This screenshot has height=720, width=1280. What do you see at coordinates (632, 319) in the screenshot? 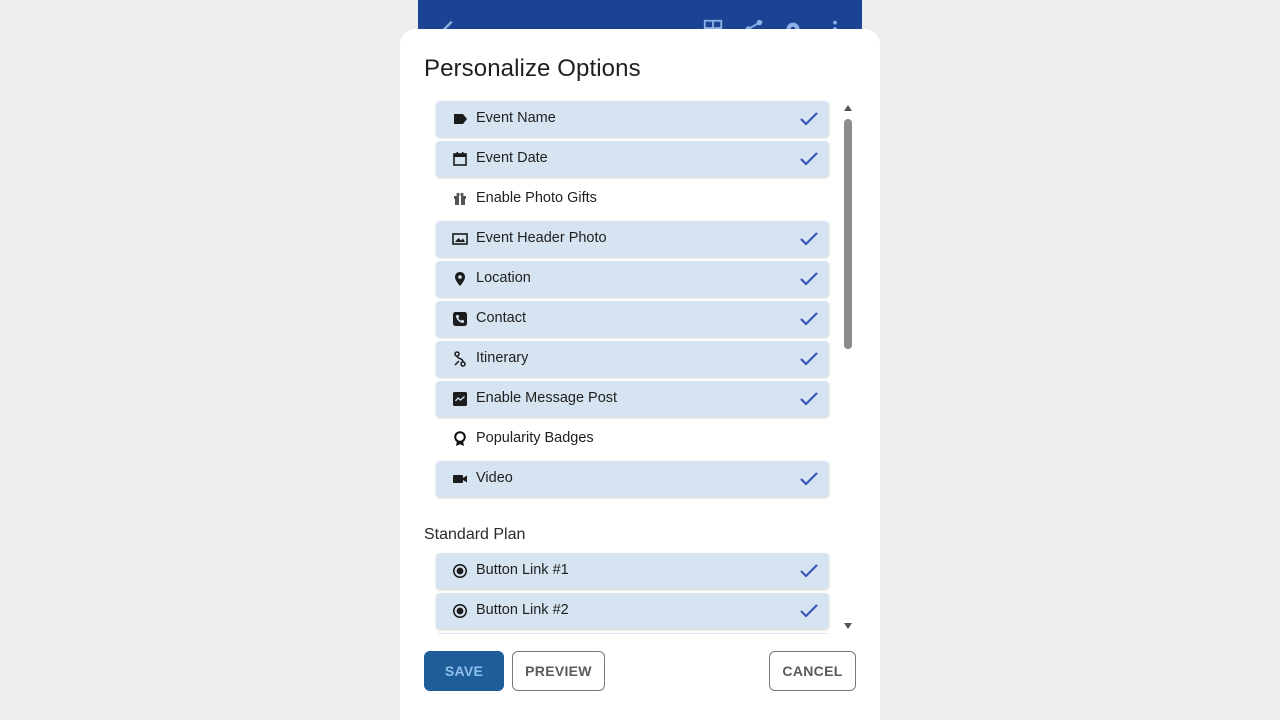
I see `option-contact: Contact` at bounding box center [632, 319].